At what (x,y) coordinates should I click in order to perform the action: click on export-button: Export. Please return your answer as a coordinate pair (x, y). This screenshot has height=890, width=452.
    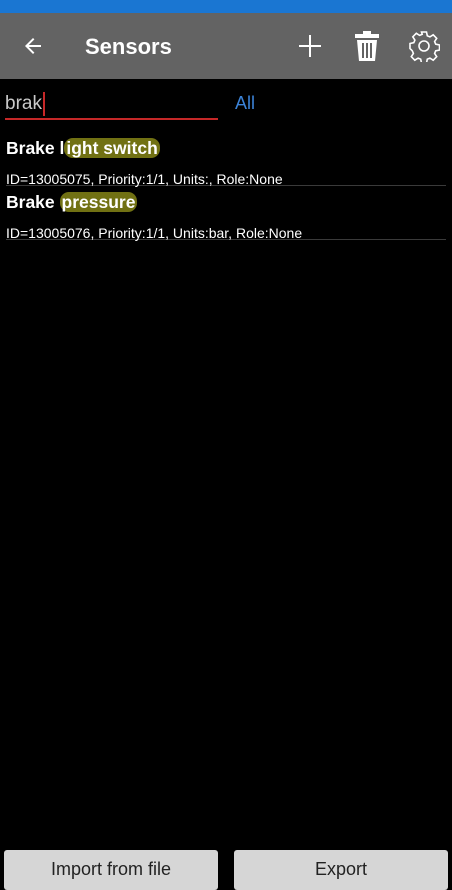
    Looking at the image, I should click on (341, 870).